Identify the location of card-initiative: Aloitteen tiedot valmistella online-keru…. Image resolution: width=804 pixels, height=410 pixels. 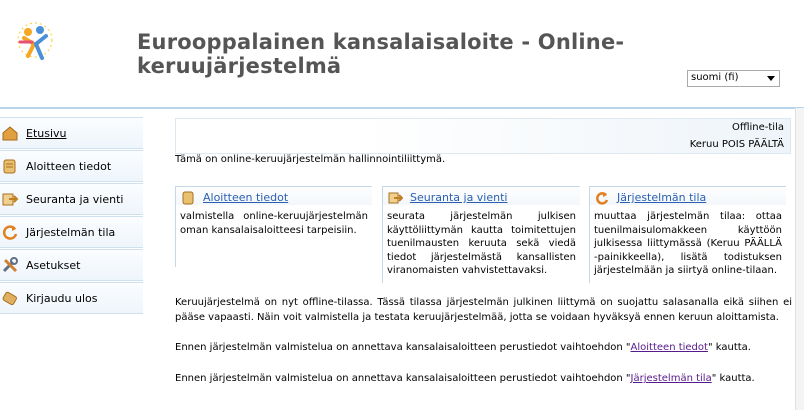
(273, 226).